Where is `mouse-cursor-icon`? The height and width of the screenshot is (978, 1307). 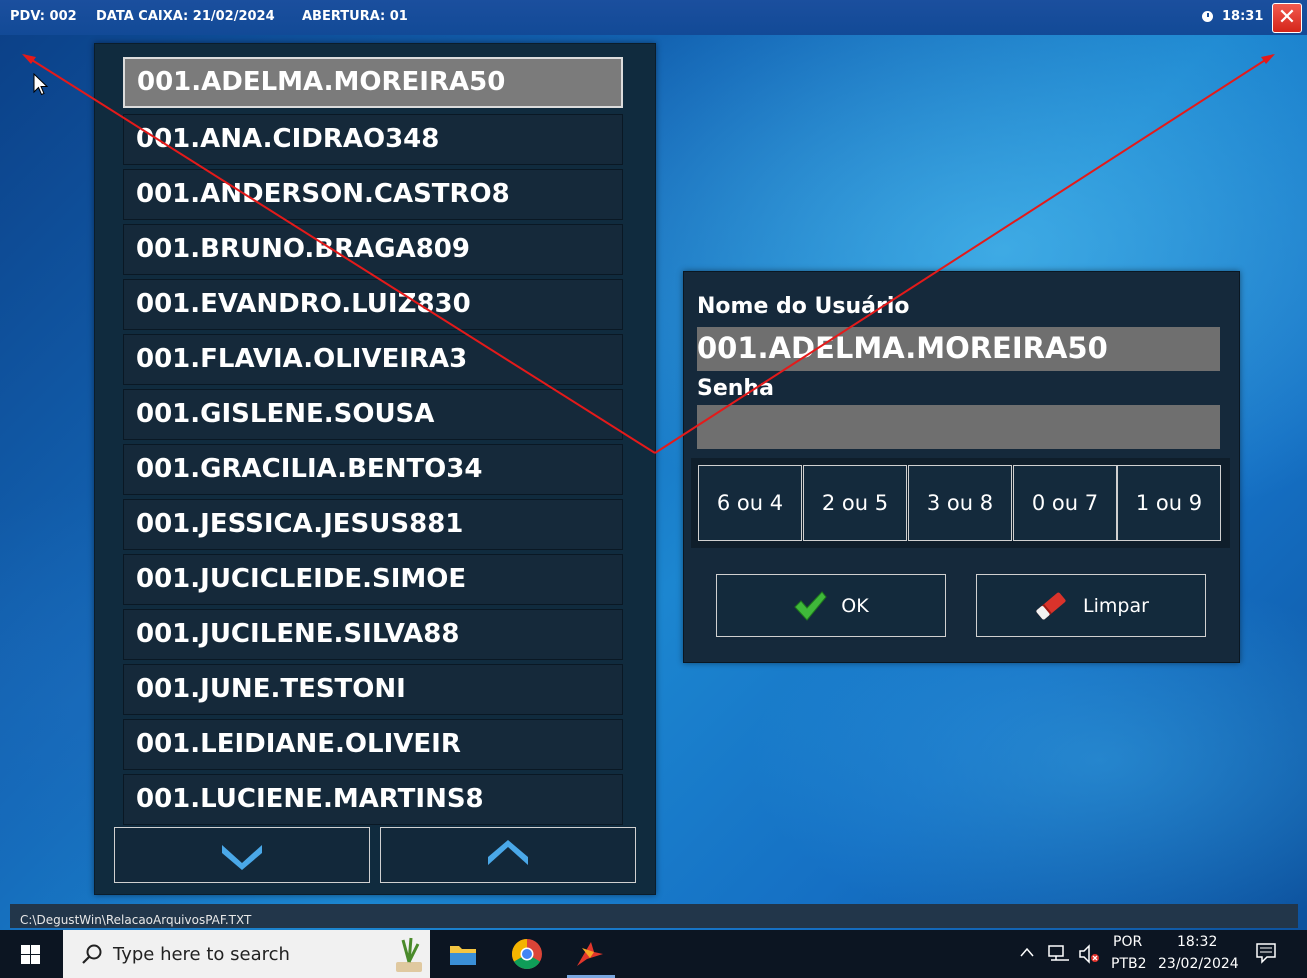
mouse-cursor-icon is located at coordinates (41, 84).